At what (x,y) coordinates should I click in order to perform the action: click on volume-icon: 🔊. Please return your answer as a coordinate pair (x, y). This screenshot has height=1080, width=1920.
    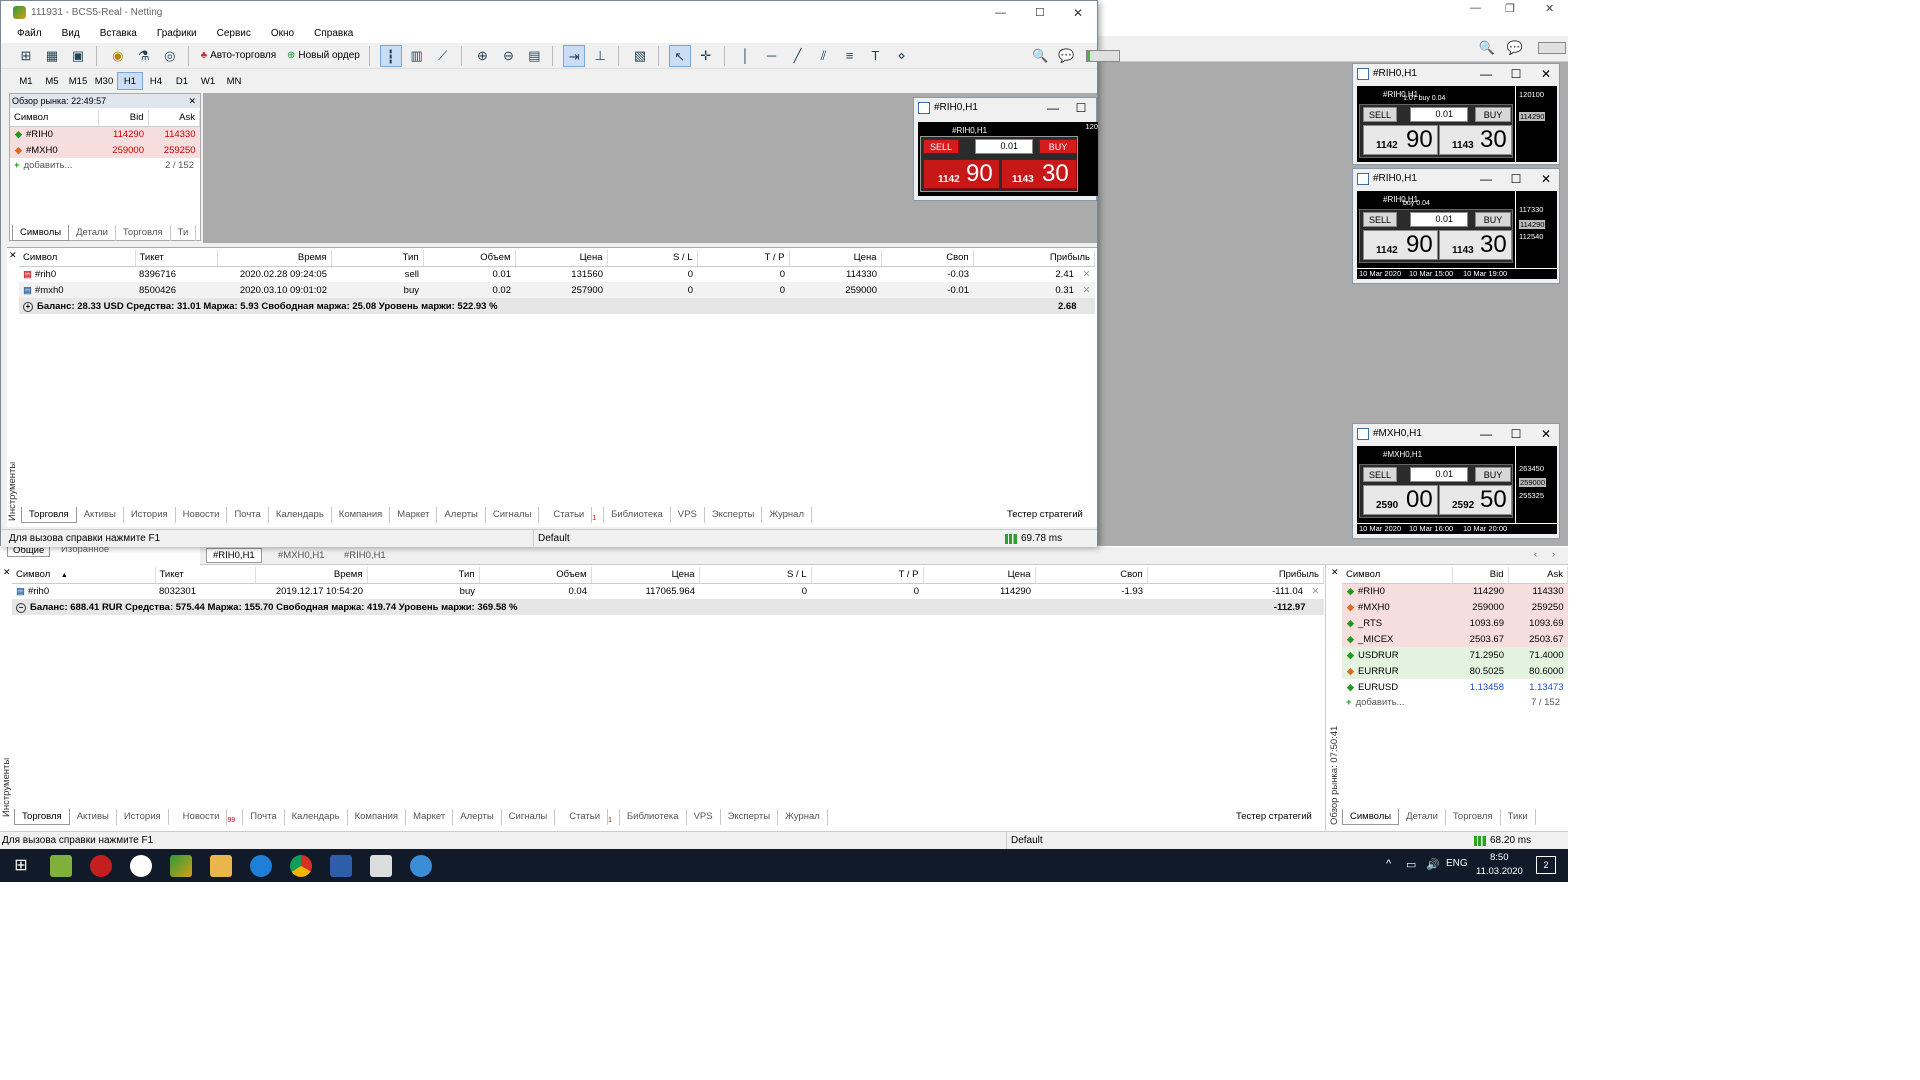
    Looking at the image, I should click on (1433, 864).